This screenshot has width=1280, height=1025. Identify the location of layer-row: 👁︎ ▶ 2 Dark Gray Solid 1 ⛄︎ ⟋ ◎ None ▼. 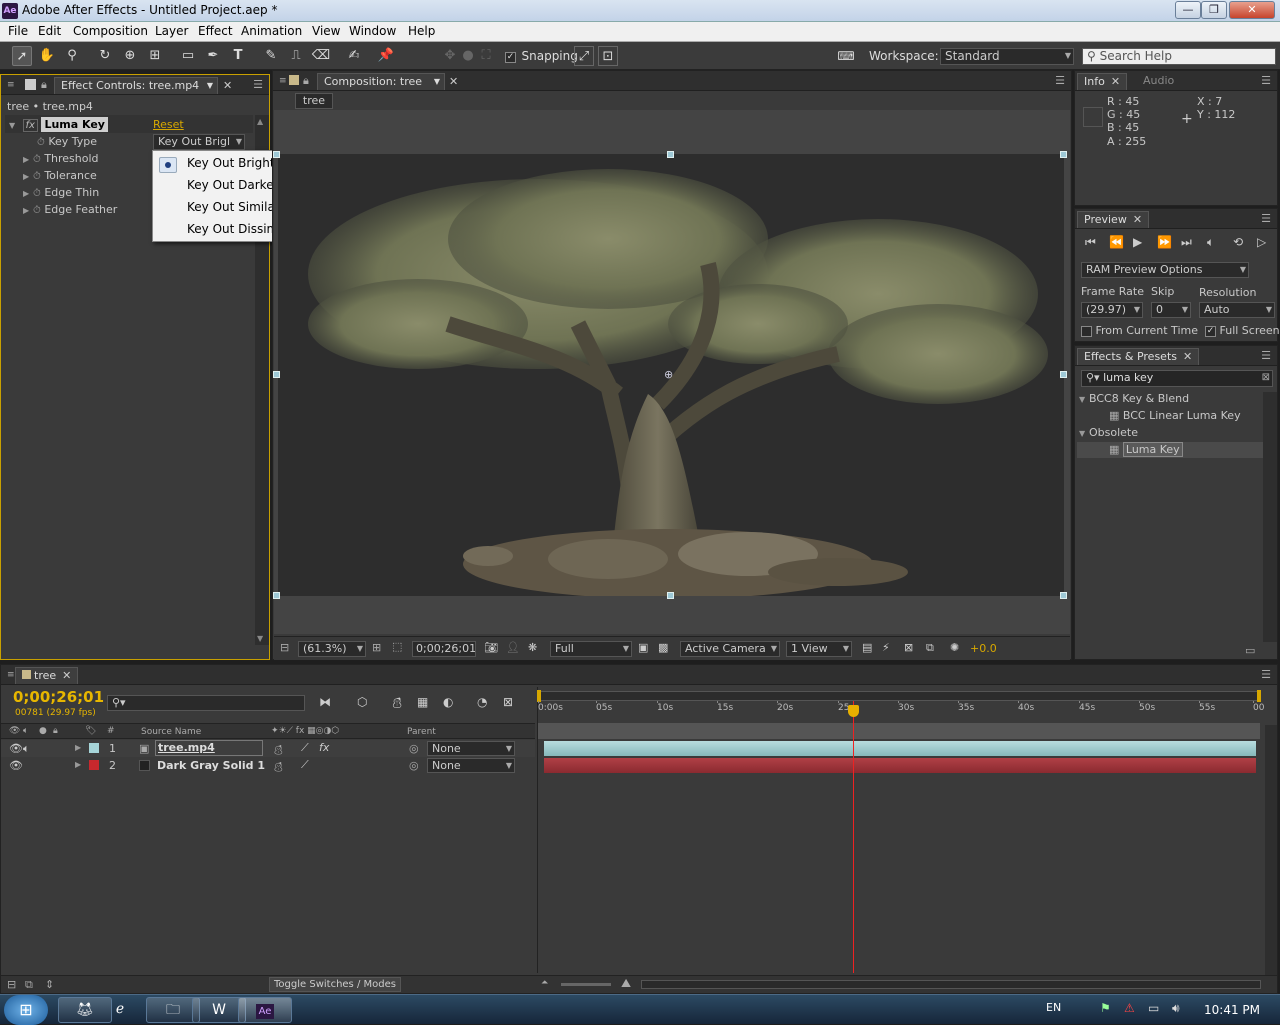
(268, 765).